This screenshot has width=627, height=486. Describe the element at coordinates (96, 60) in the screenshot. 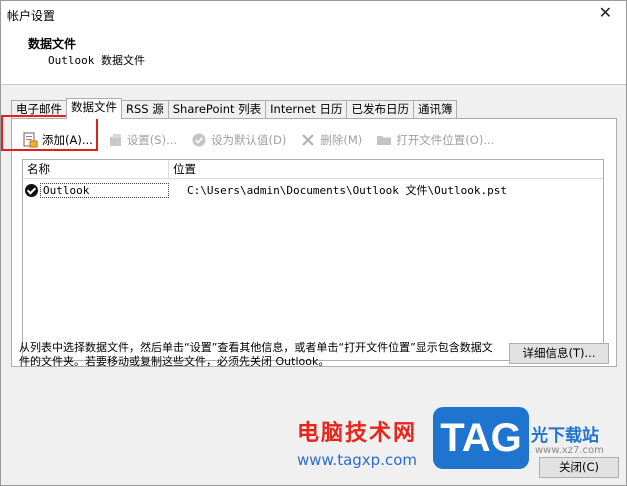

I see `header-subtitle: Outlook 数据文件` at that location.